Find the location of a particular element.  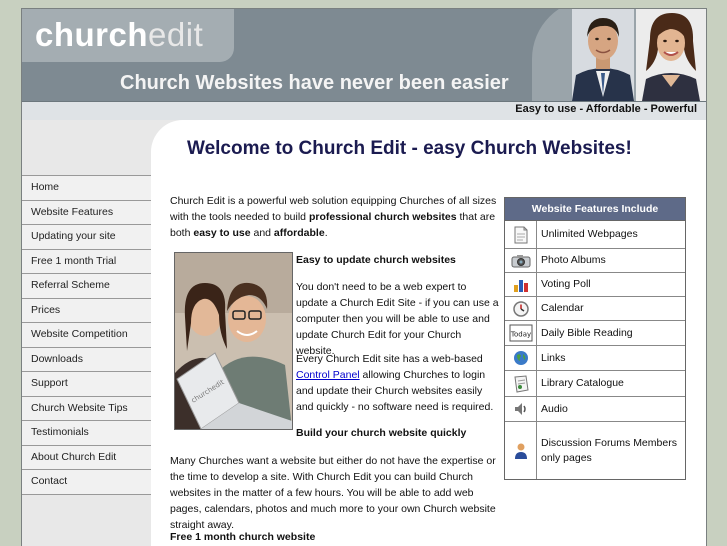

logo-box: churchedit is located at coordinates (128, 35).